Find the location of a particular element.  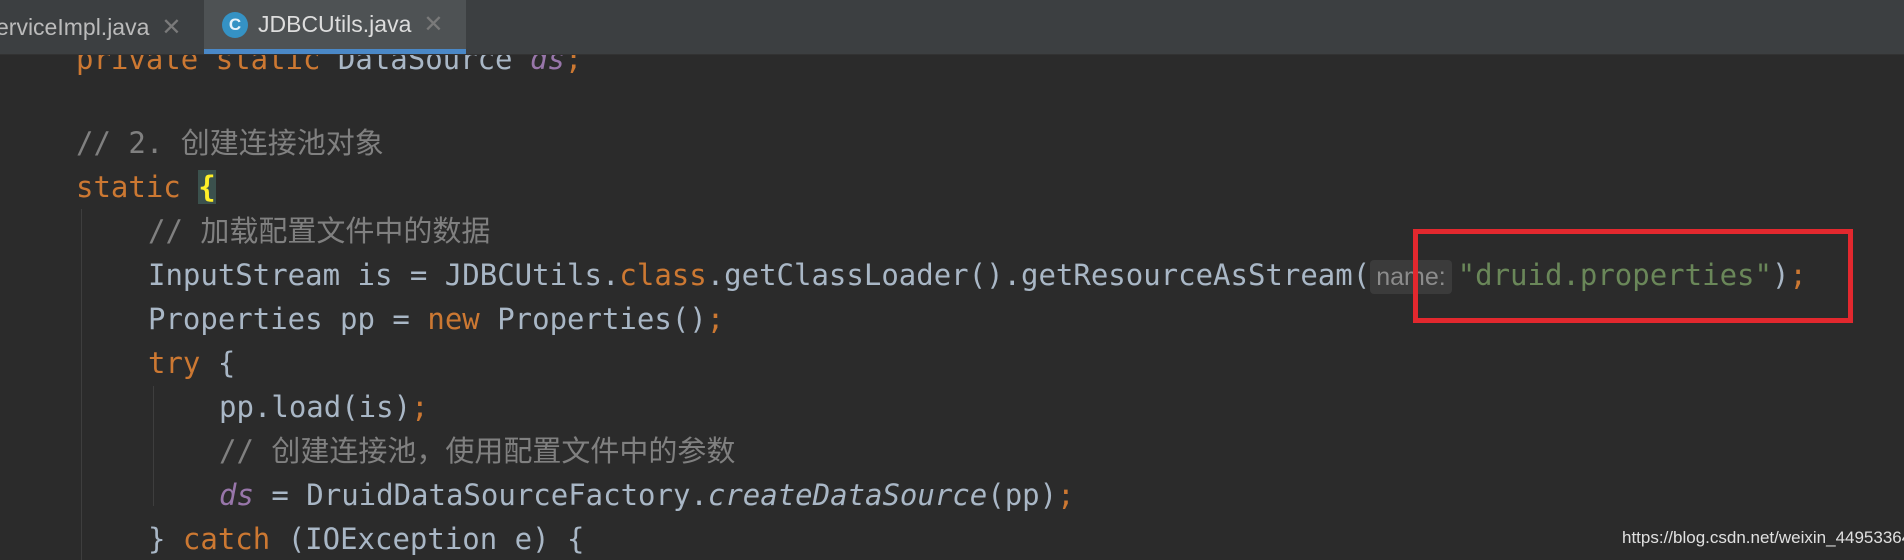

comment: // 加载配置文件中的数据 is located at coordinates (319, 231).